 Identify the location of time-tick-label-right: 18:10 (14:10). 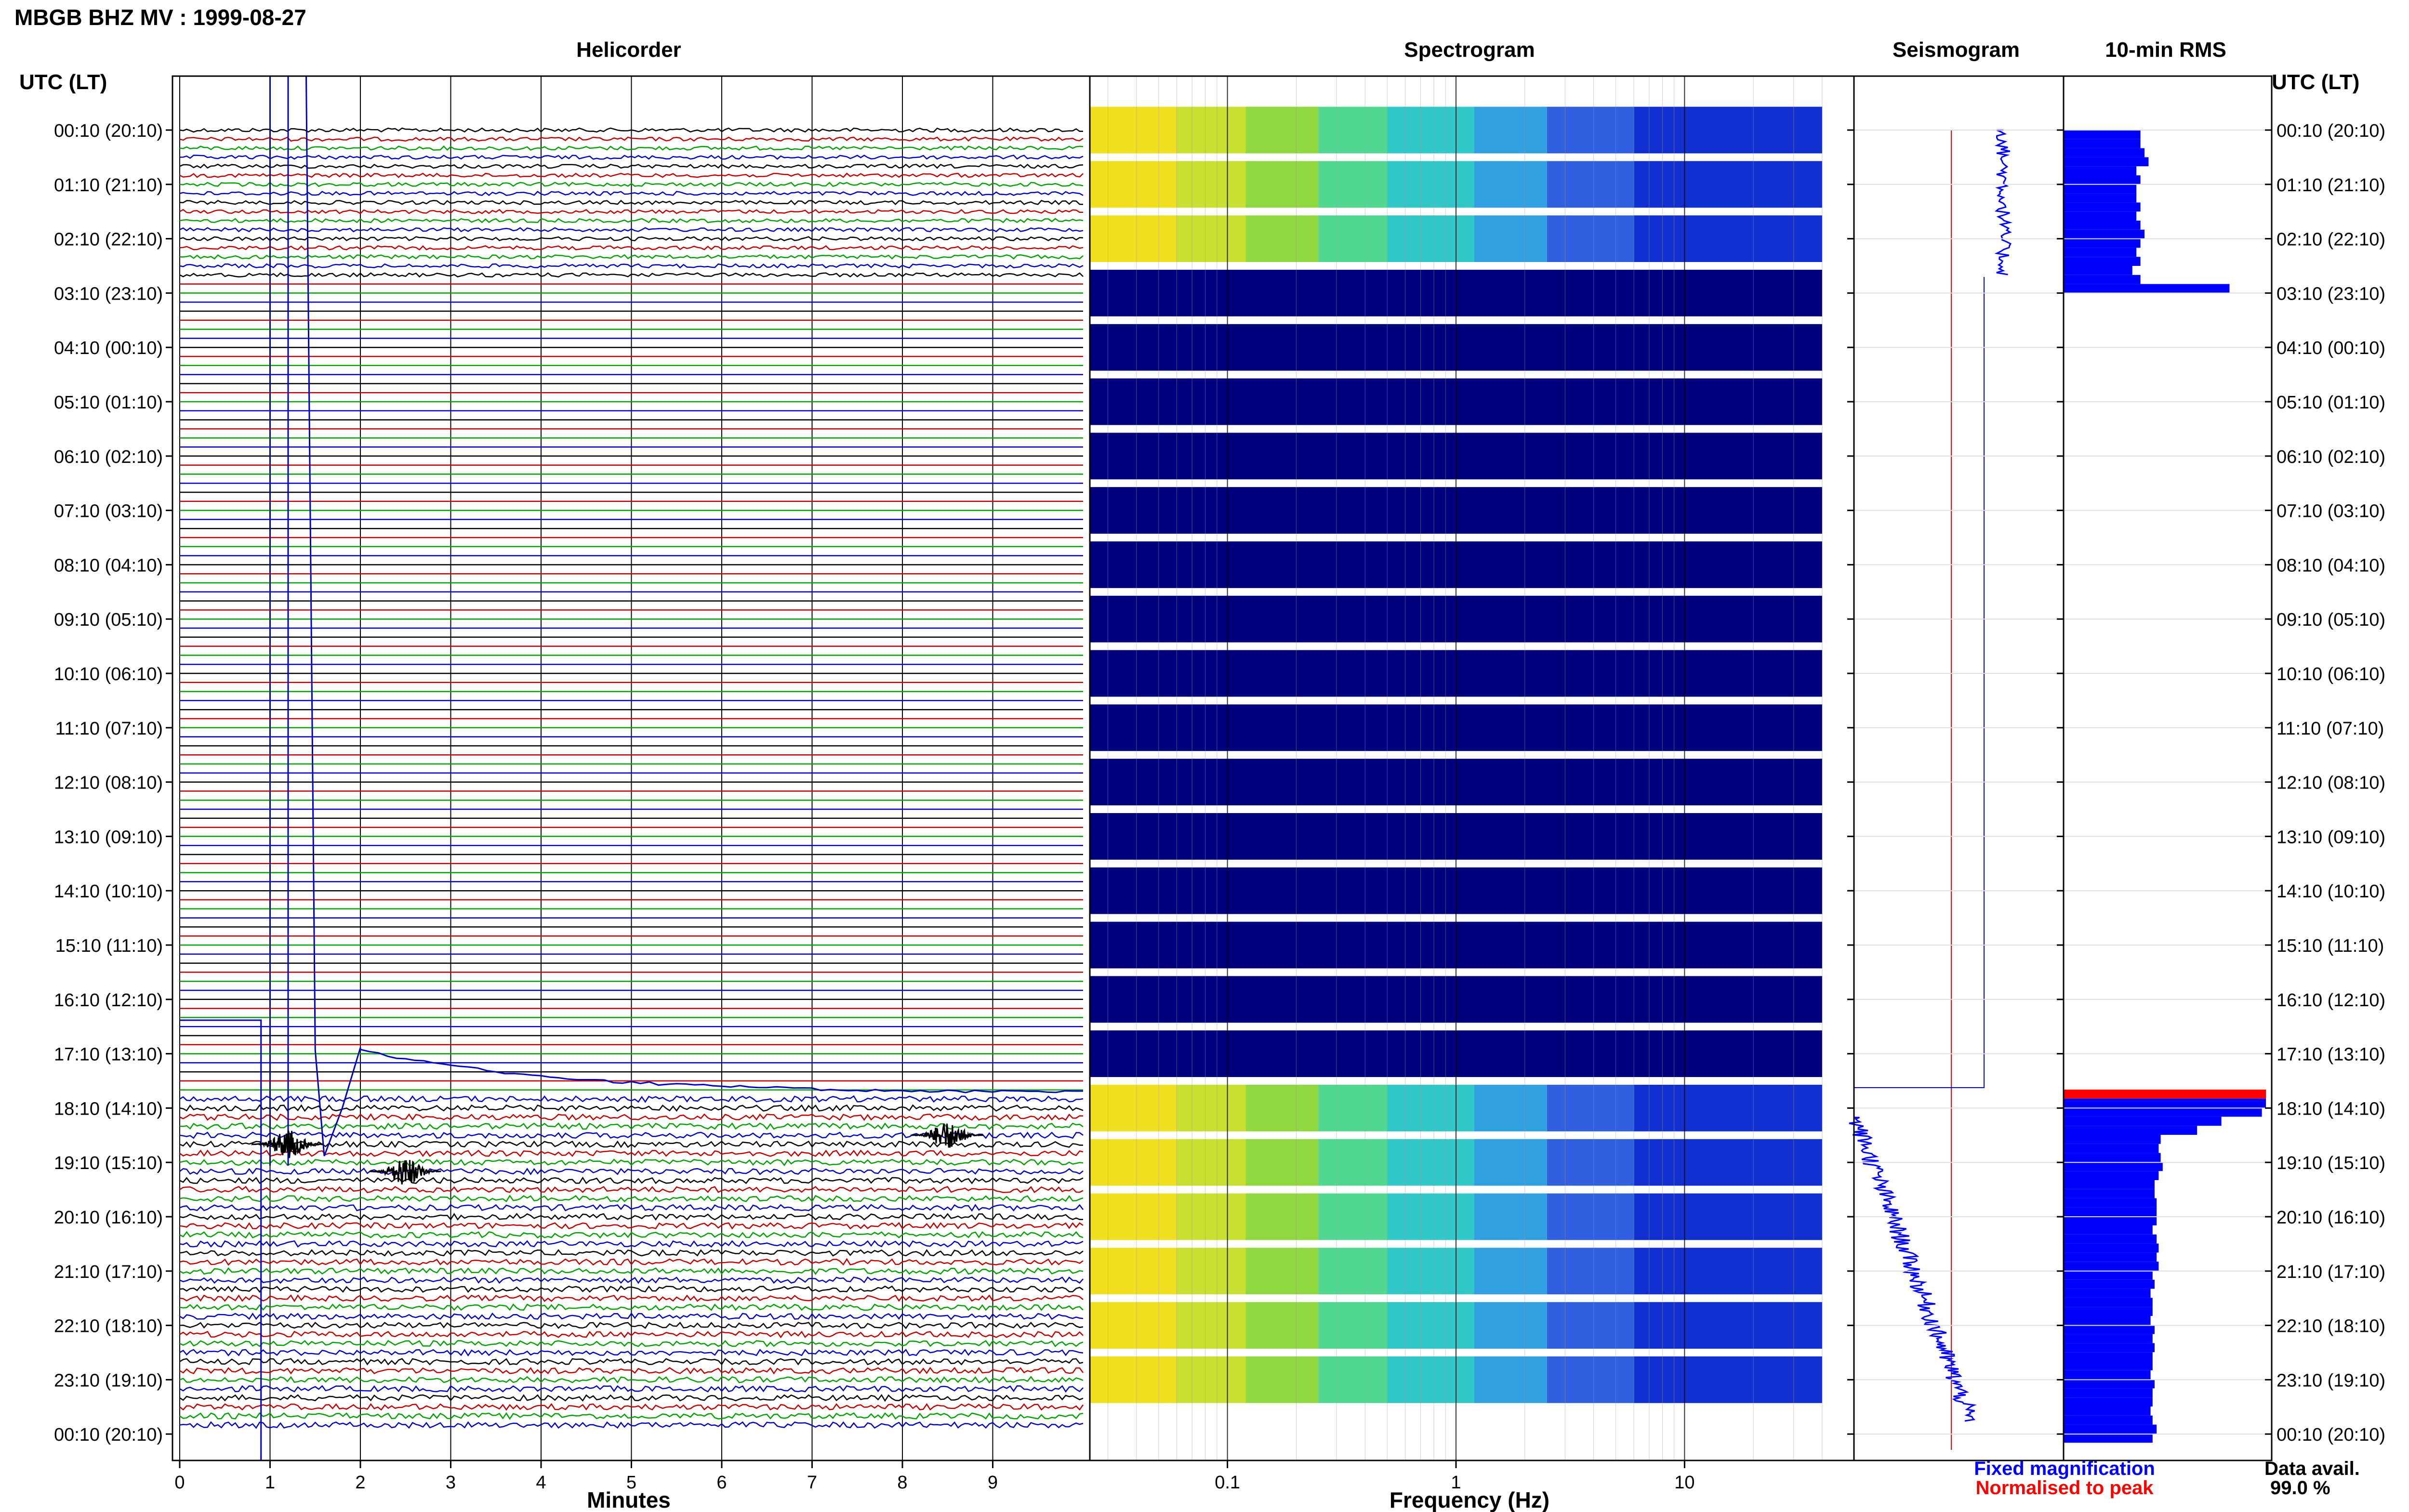
(2331, 1109).